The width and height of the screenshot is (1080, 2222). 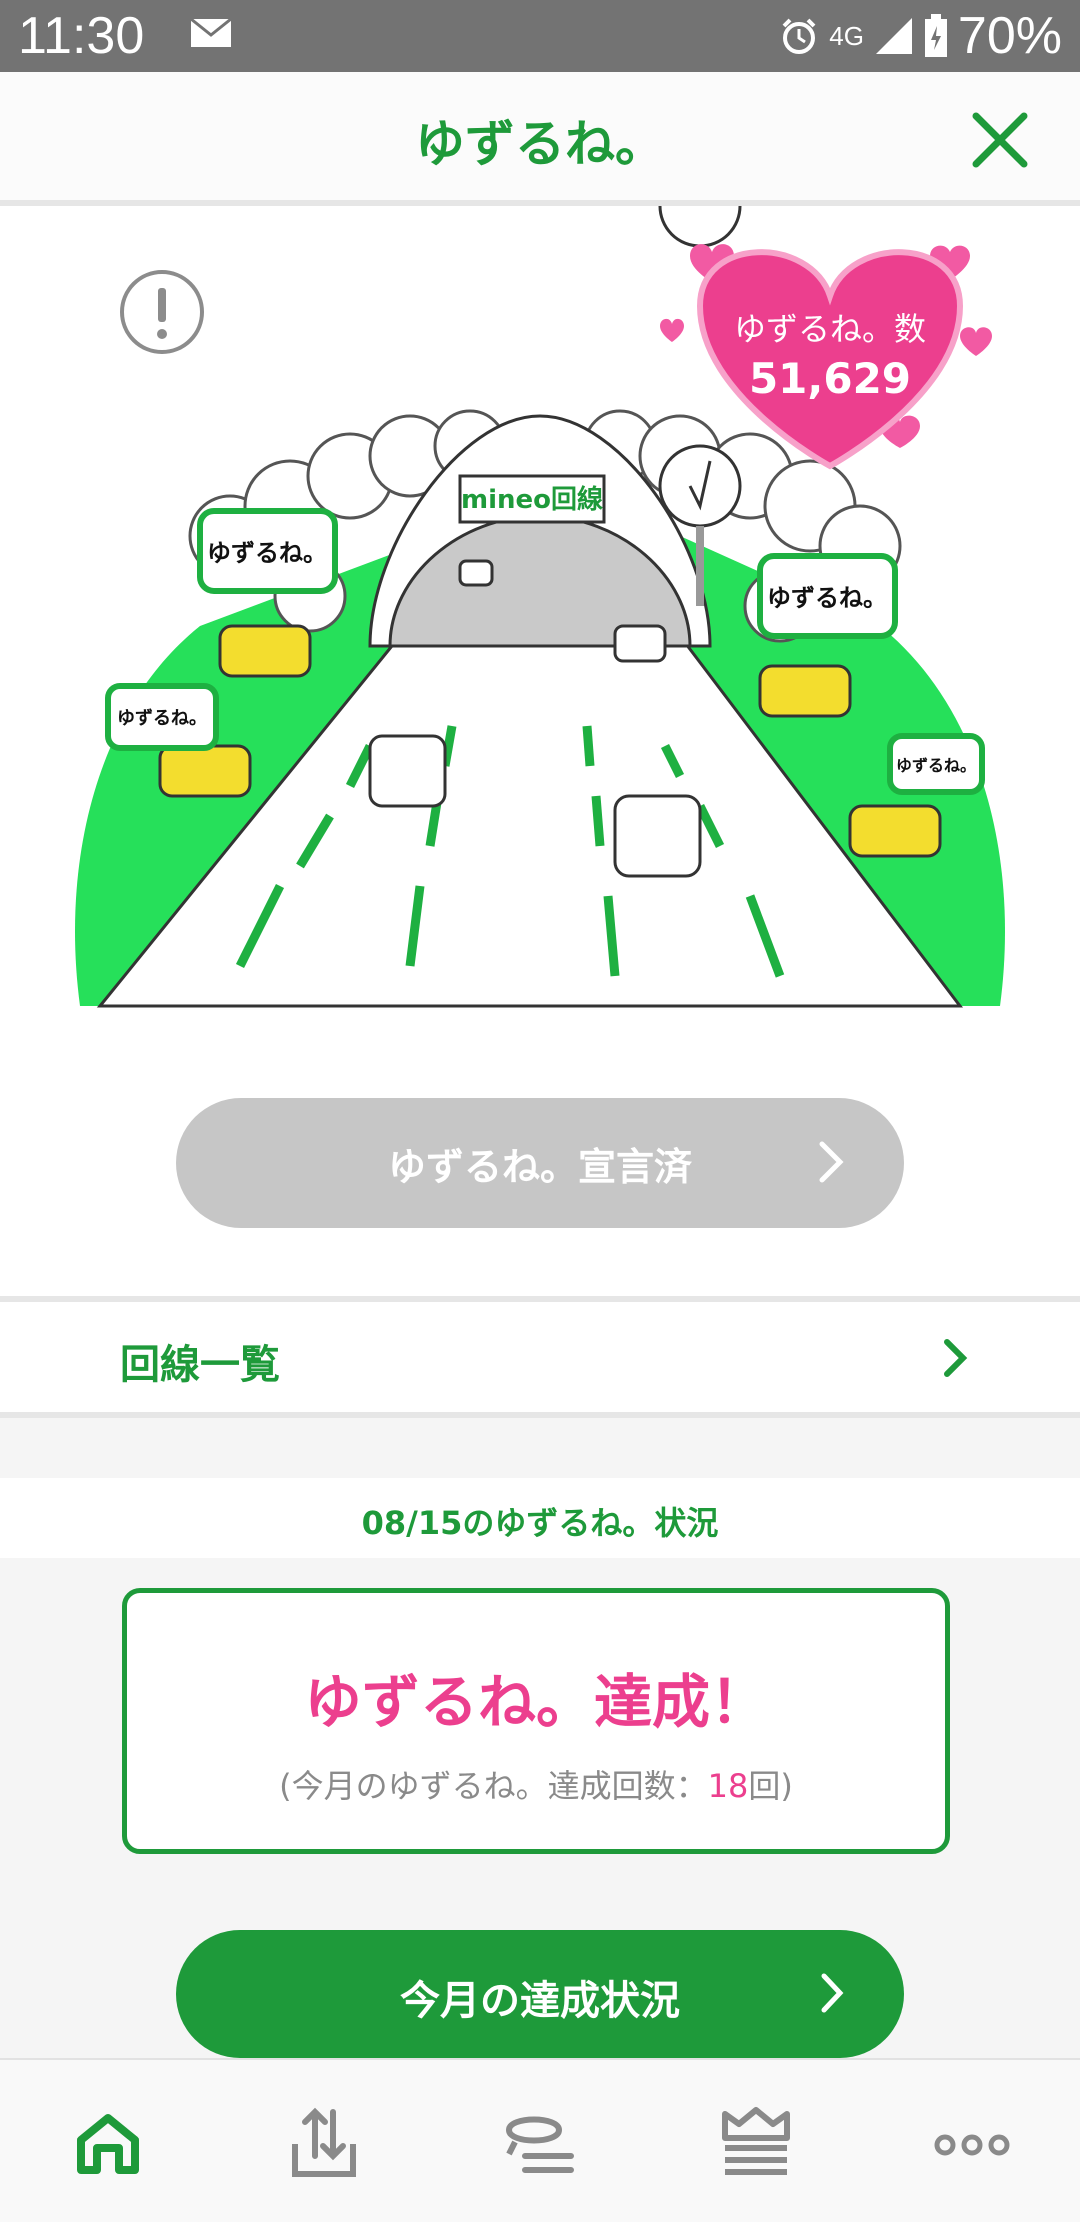 I want to click on result-subtitle: (今月のゆずるね。達成回数：18回), so click(x=536, y=1784).